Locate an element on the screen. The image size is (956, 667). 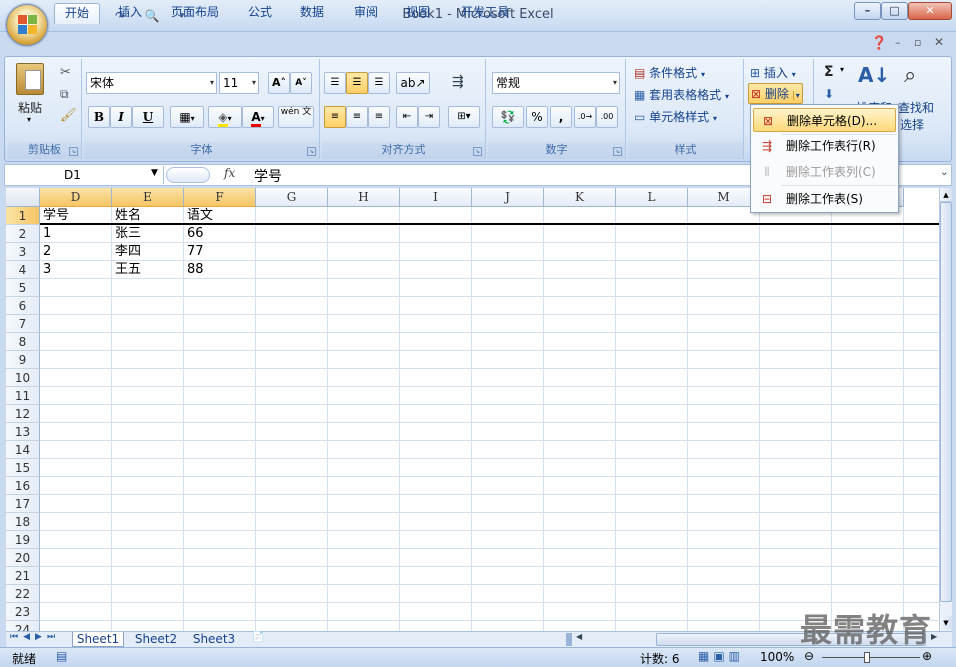
zoom-slider-thumb is located at coordinates (867, 657).